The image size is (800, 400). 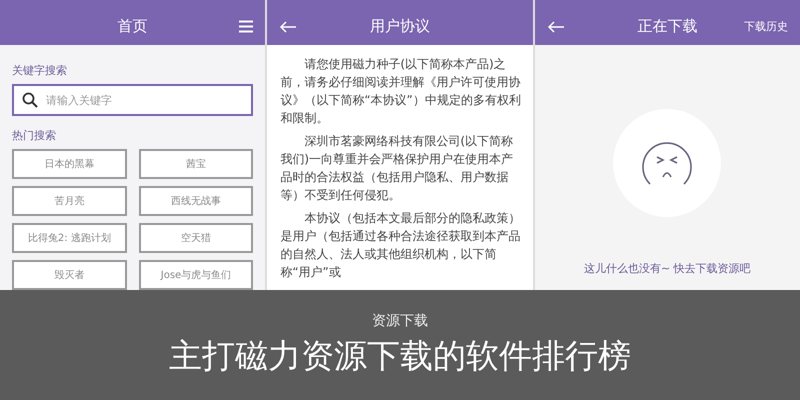 What do you see at coordinates (69, 201) in the screenshot?
I see `hot-search-button: 苦月亮` at bounding box center [69, 201].